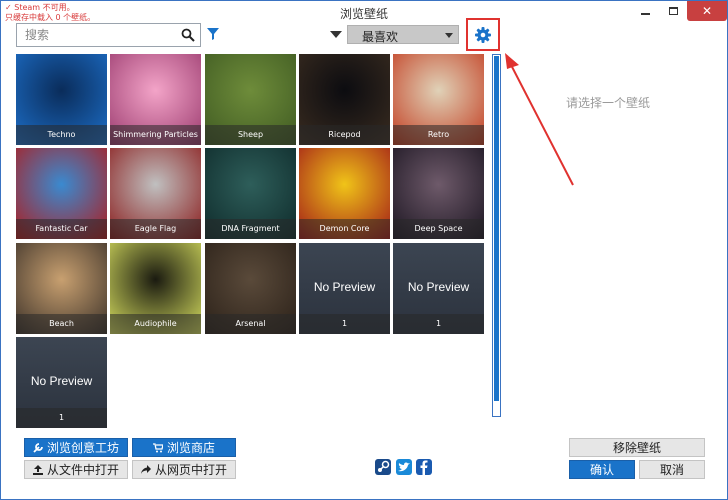 This screenshot has height=500, width=728. Describe the element at coordinates (61, 99) in the screenshot. I see `wallpaper-tile: Techno` at that location.